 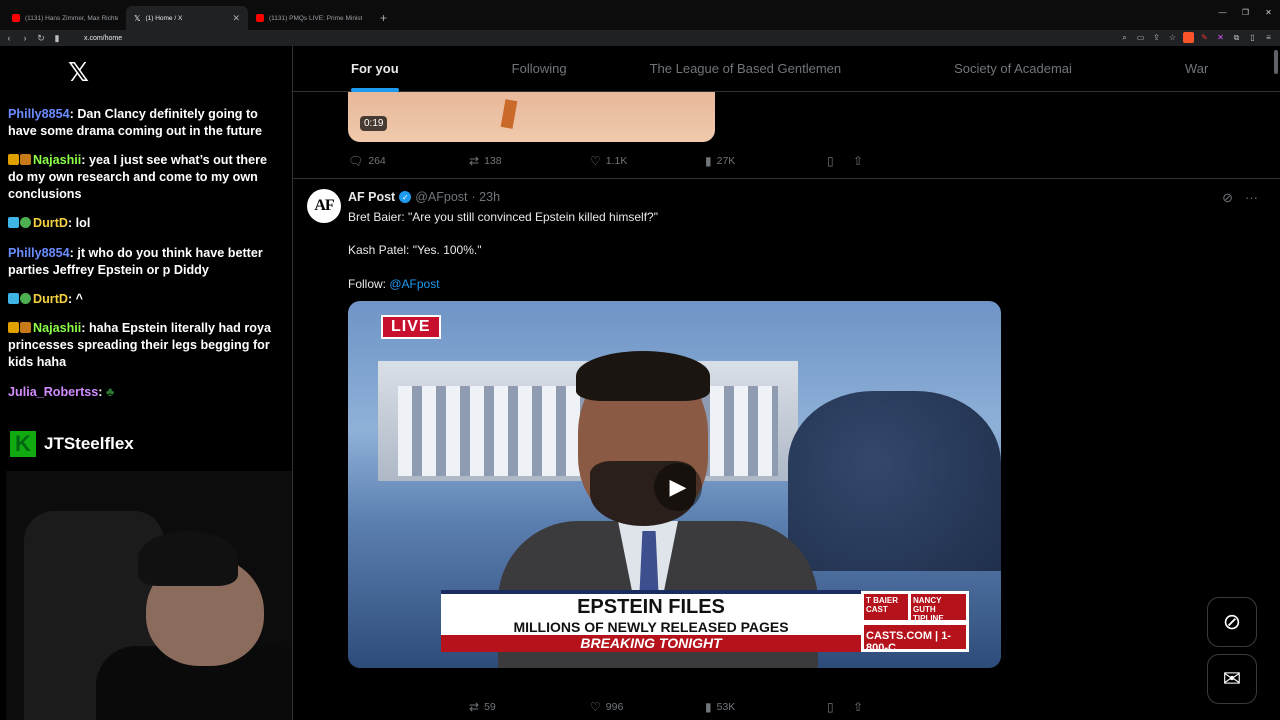 What do you see at coordinates (486, 197) in the screenshot?
I see `post-time: · 23h` at bounding box center [486, 197].